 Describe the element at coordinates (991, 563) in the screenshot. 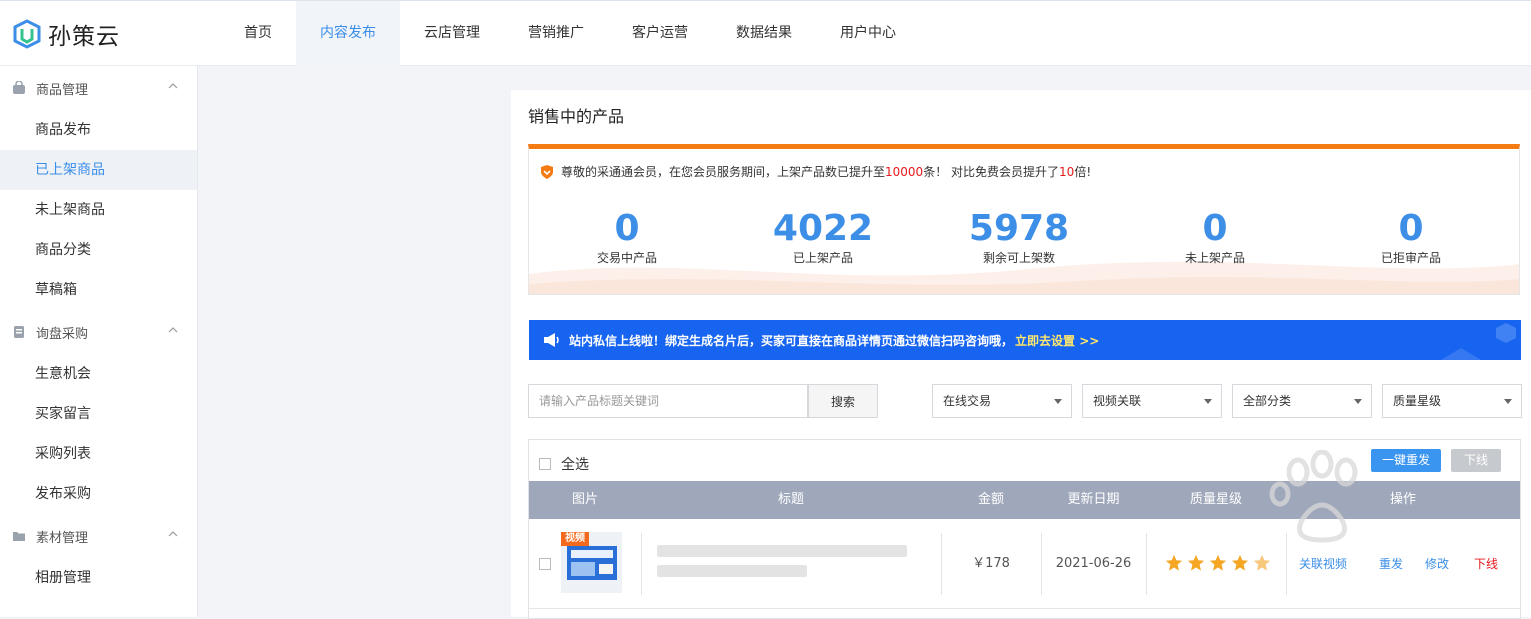

I see `row-price: ￥178` at that location.